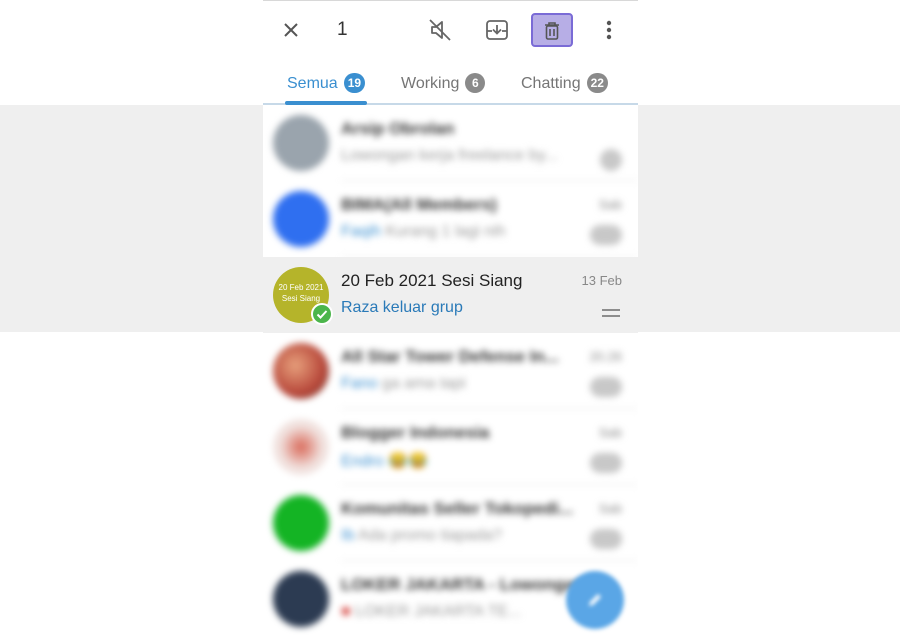  I want to click on chat-message: Ib Ada promo tiapada?, so click(421, 536).